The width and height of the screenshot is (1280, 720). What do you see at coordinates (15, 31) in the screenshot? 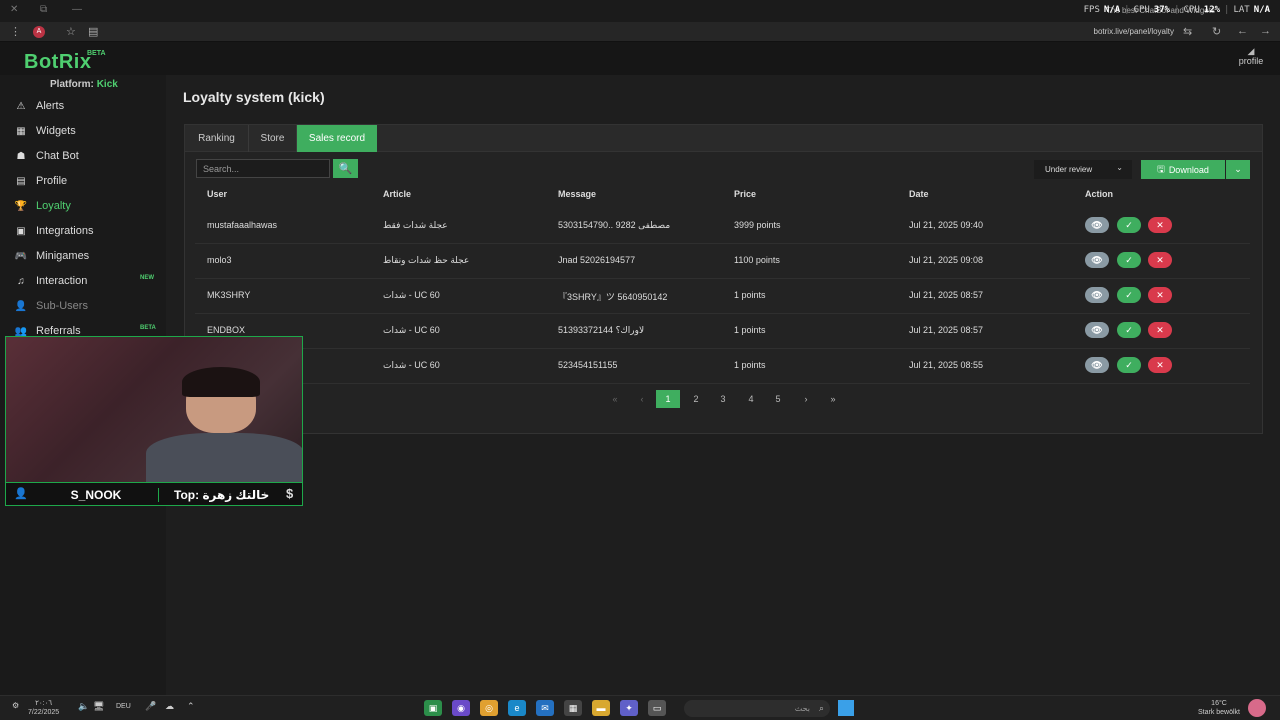
I see `menu-dots-icon: ⋮` at bounding box center [15, 31].